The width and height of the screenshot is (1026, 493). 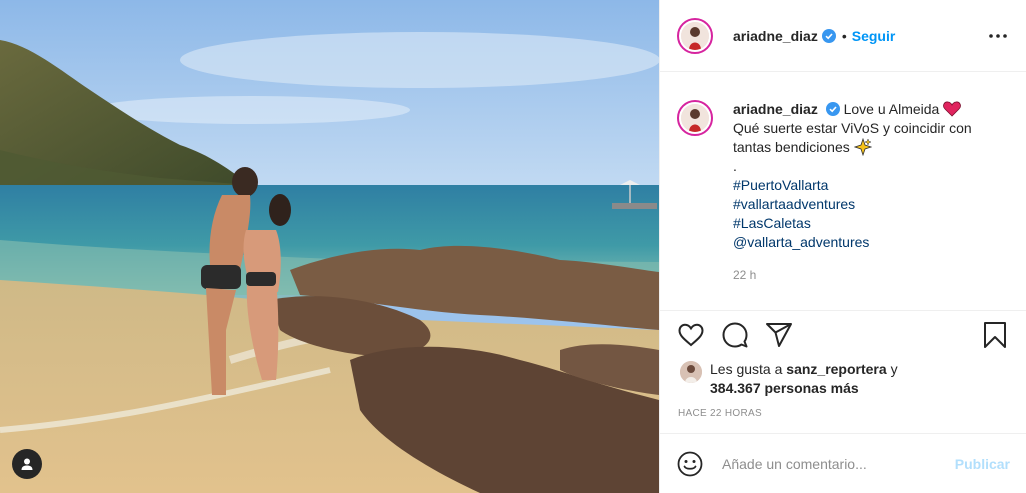 What do you see at coordinates (838, 463) in the screenshot?
I see `comment-input` at bounding box center [838, 463].